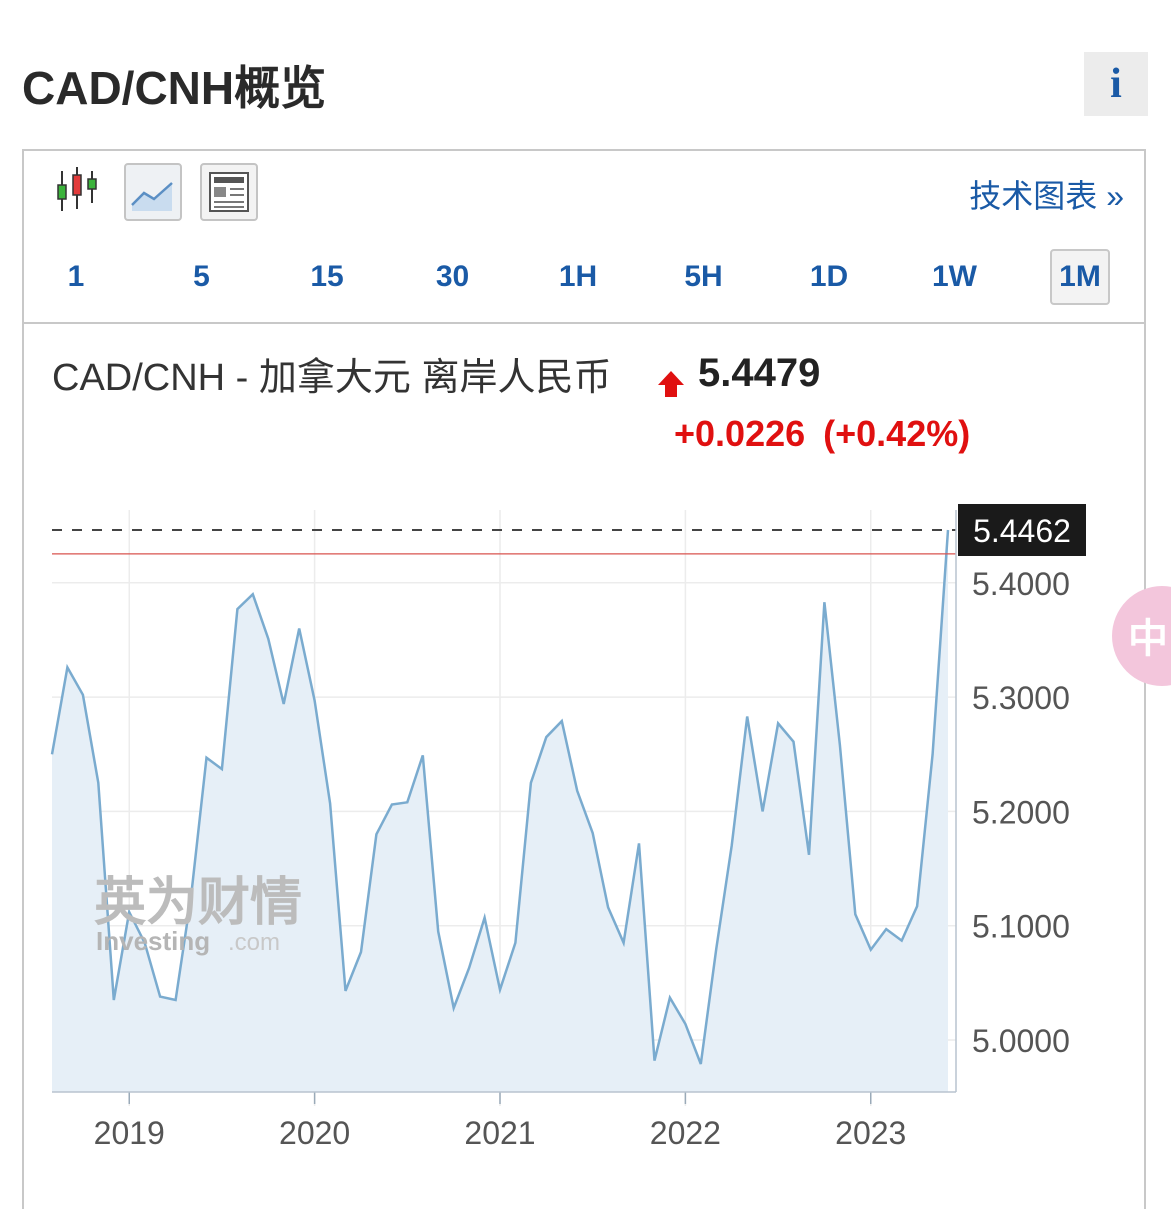 The height and width of the screenshot is (1209, 1171). I want to click on y-tick-label: 5.1000, so click(1021, 927).